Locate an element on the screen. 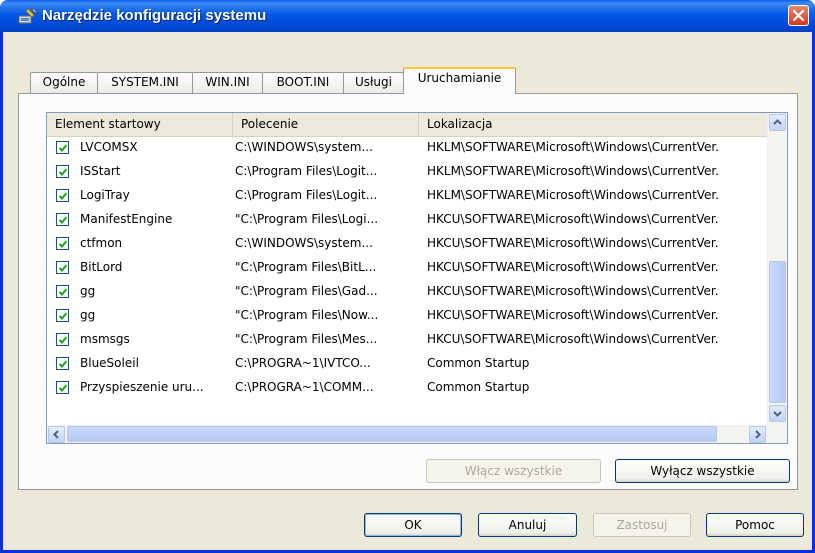 This screenshot has width=815, height=553. close-button is located at coordinates (798, 15).